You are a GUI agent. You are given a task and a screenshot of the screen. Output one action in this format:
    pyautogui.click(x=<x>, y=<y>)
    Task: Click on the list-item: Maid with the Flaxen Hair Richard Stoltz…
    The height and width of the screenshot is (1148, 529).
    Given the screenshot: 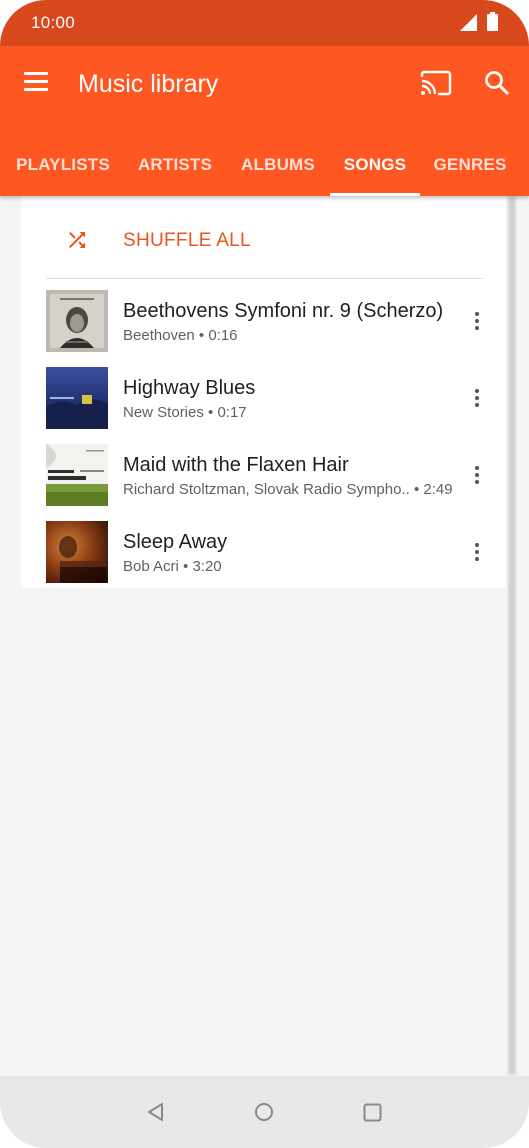 What is the action you would take?
    pyautogui.click(x=263, y=474)
    